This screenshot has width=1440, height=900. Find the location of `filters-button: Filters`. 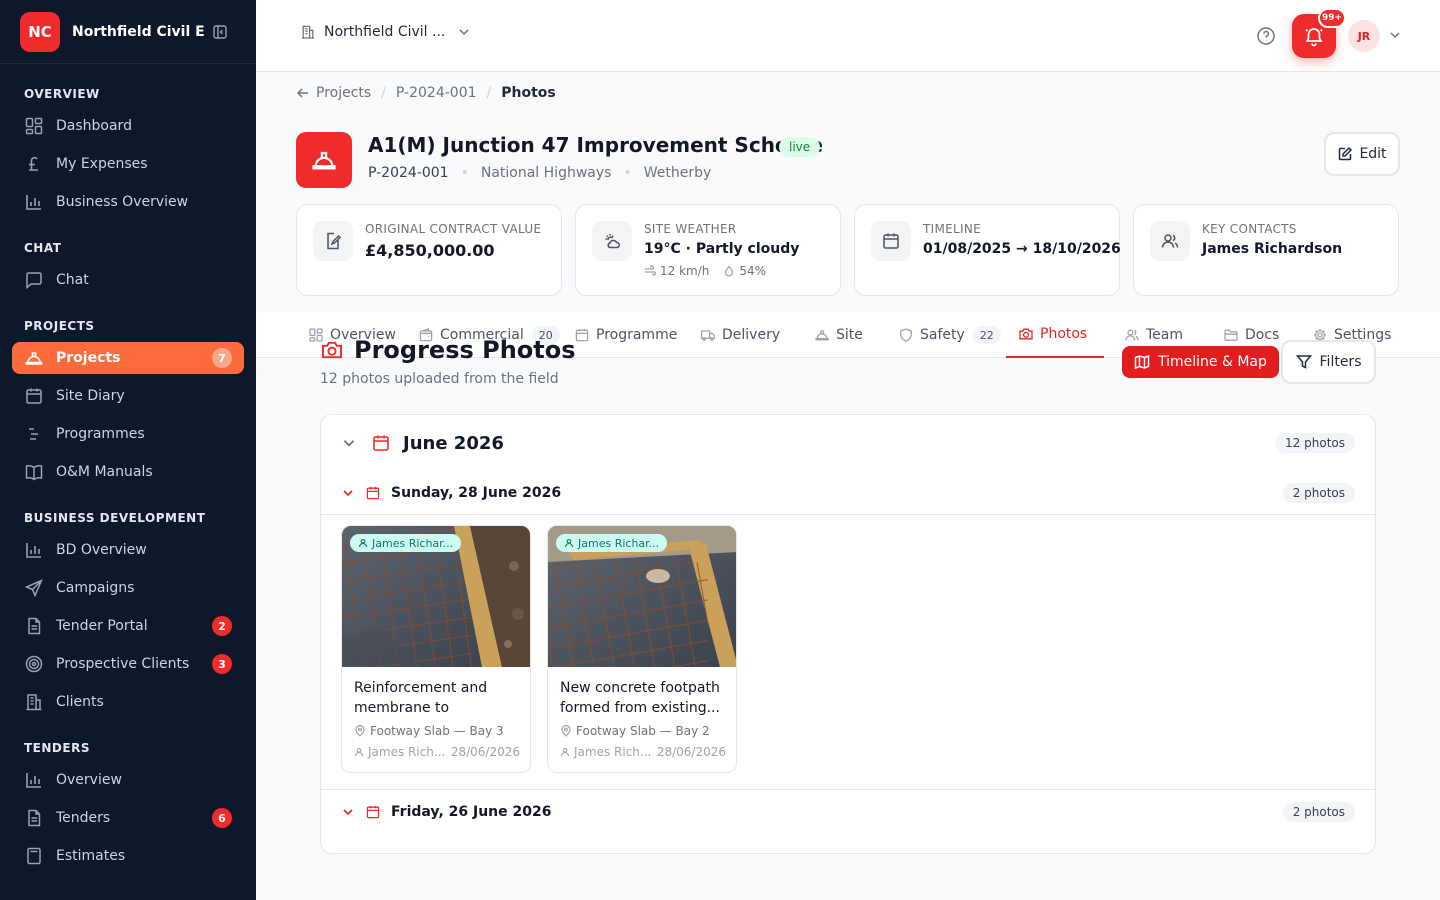

filters-button: Filters is located at coordinates (1328, 362).